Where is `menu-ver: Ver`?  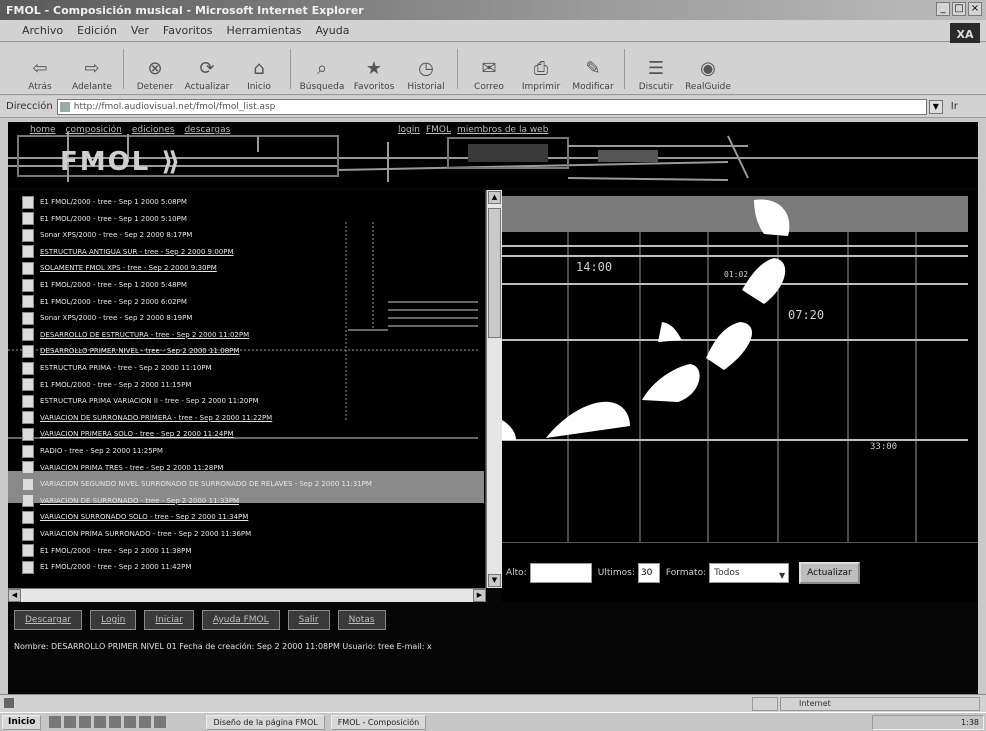 menu-ver: Ver is located at coordinates (140, 30).